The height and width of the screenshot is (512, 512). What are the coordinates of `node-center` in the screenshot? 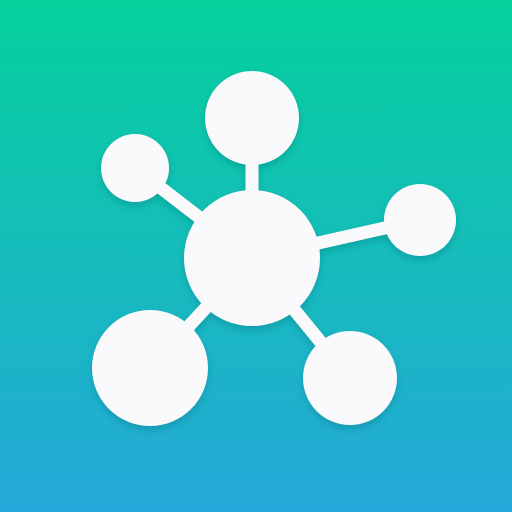 It's located at (252, 258).